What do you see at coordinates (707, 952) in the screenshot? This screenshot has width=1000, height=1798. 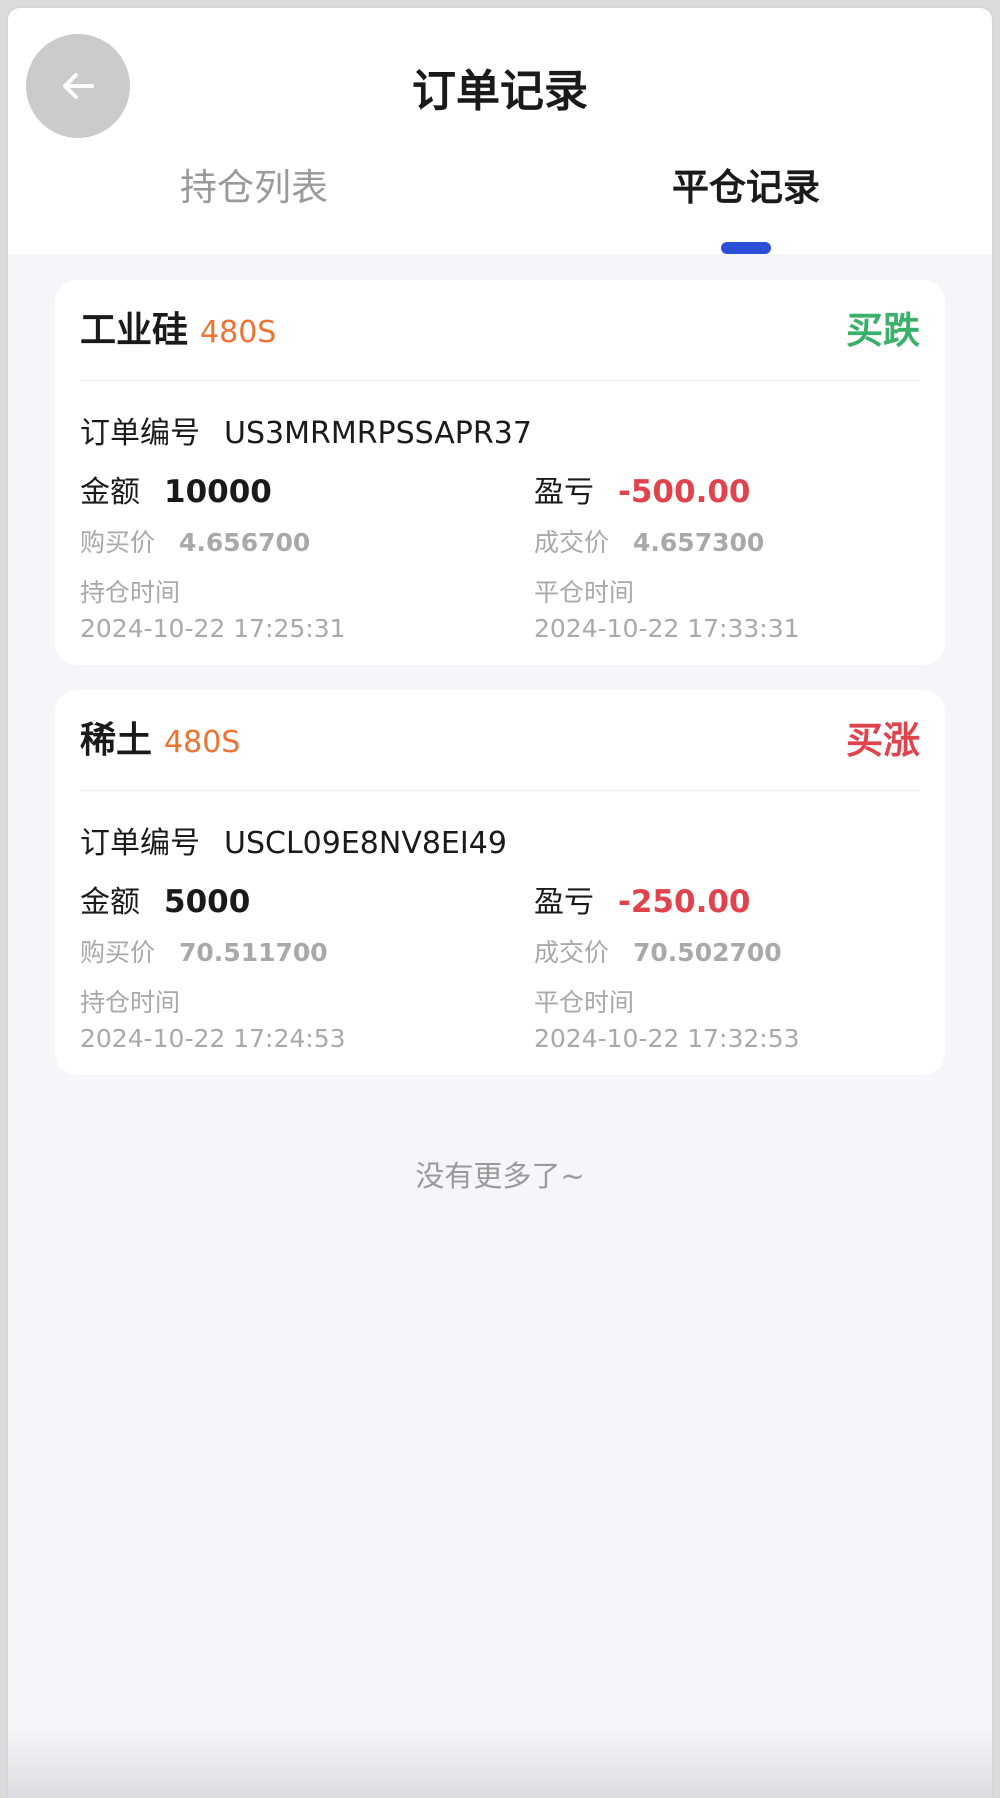 I see `deal-price-value: 70.502700` at bounding box center [707, 952].